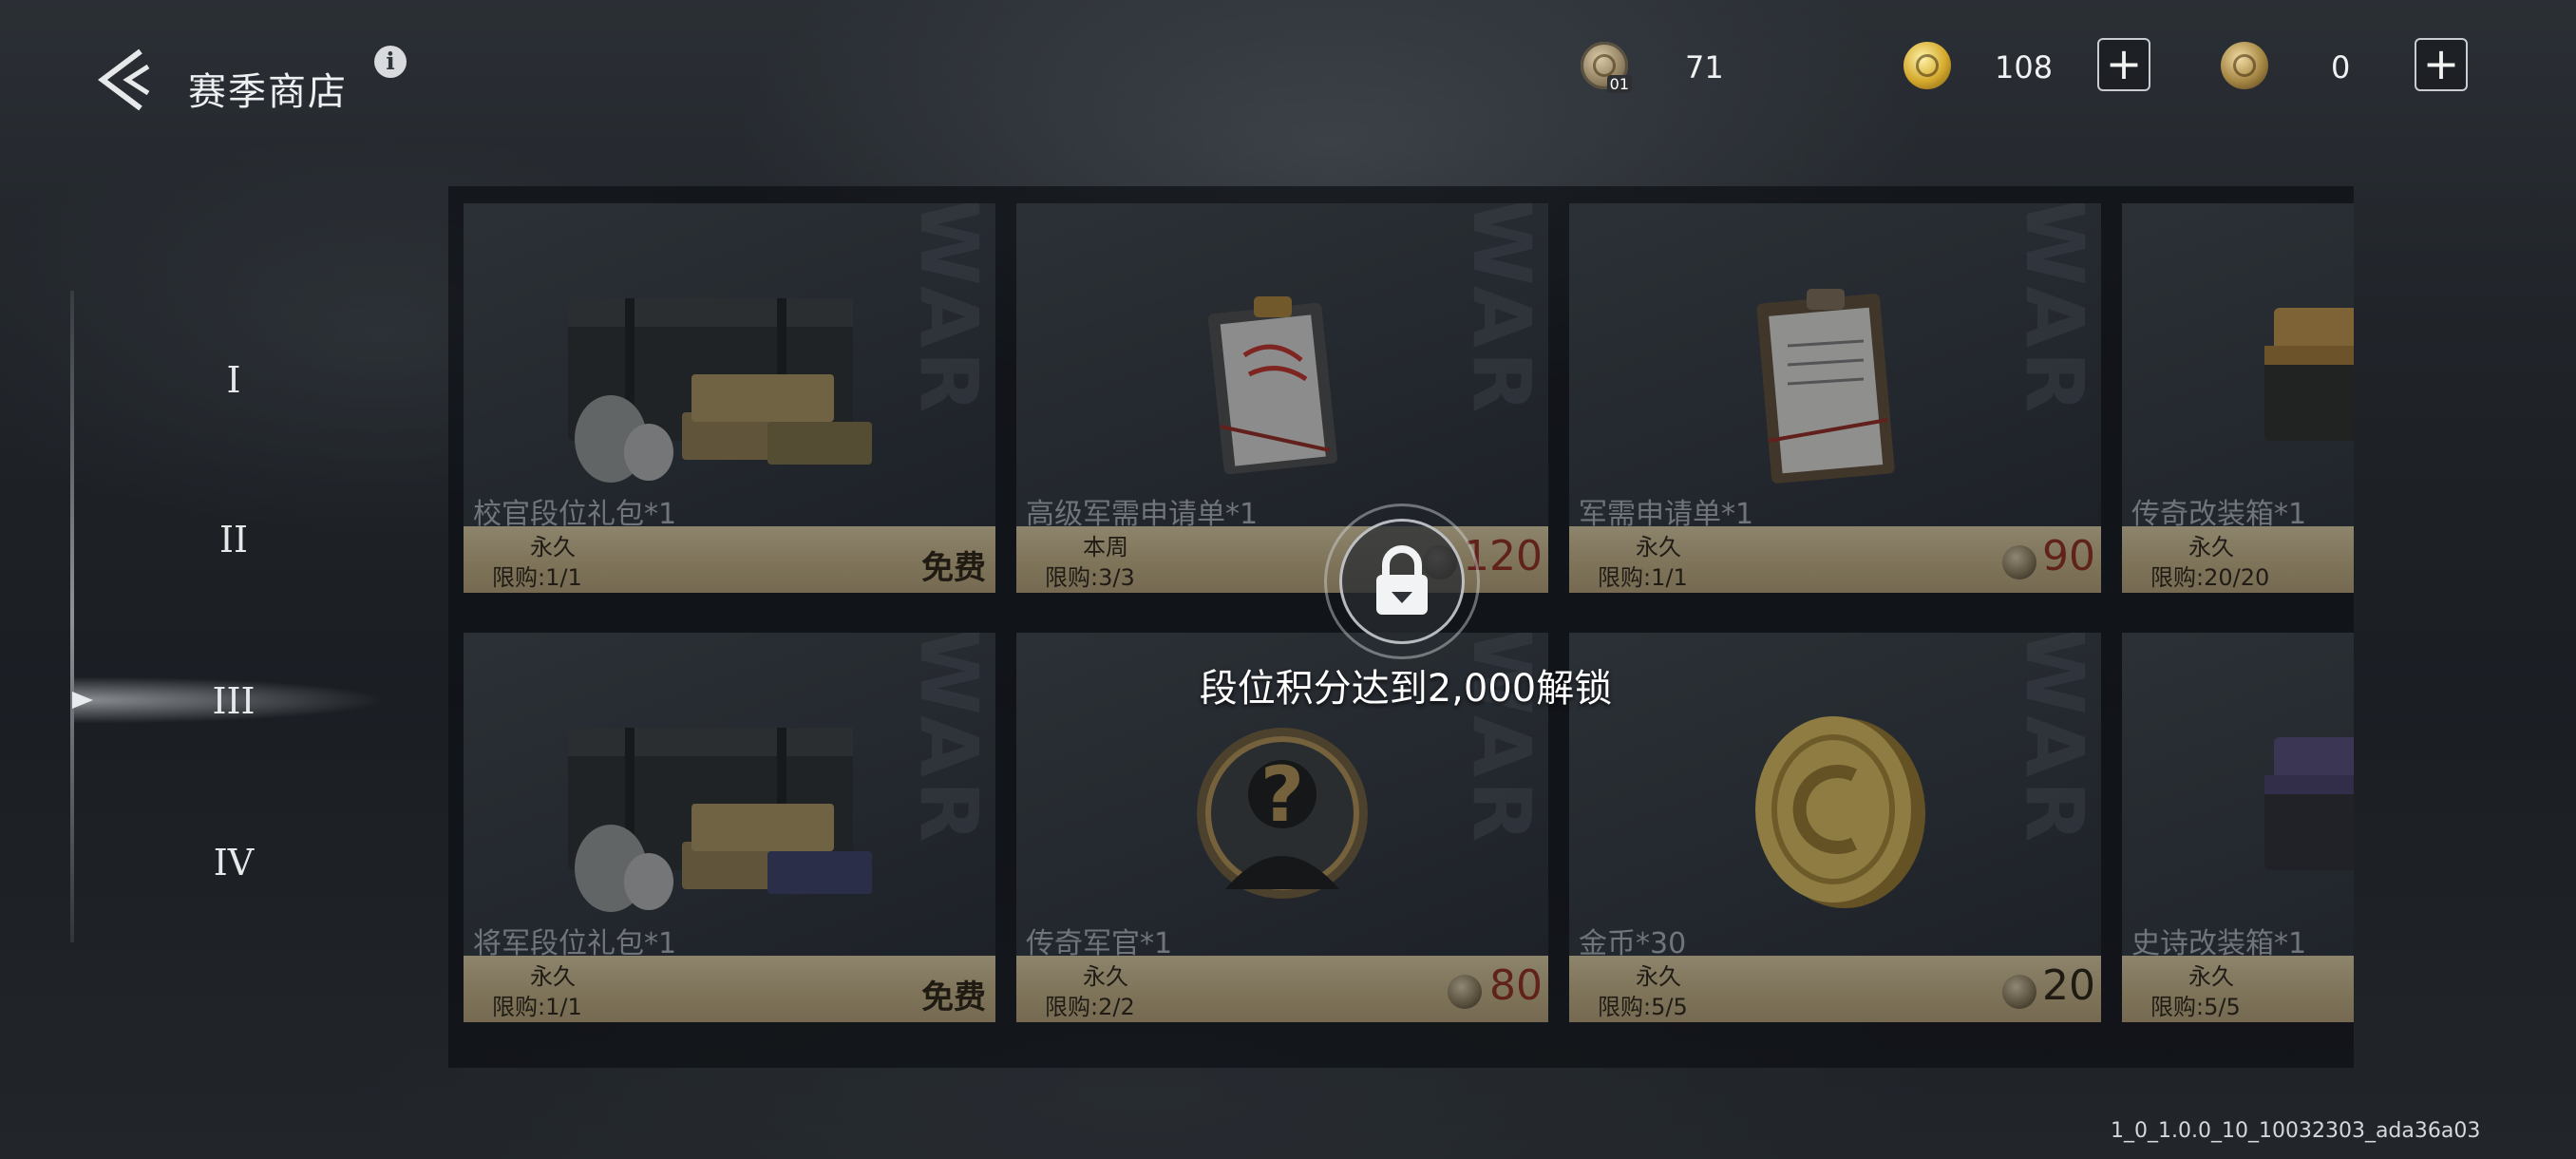 This screenshot has height=1159, width=2576. Describe the element at coordinates (72, 616) in the screenshot. I see `tier-rail` at that location.